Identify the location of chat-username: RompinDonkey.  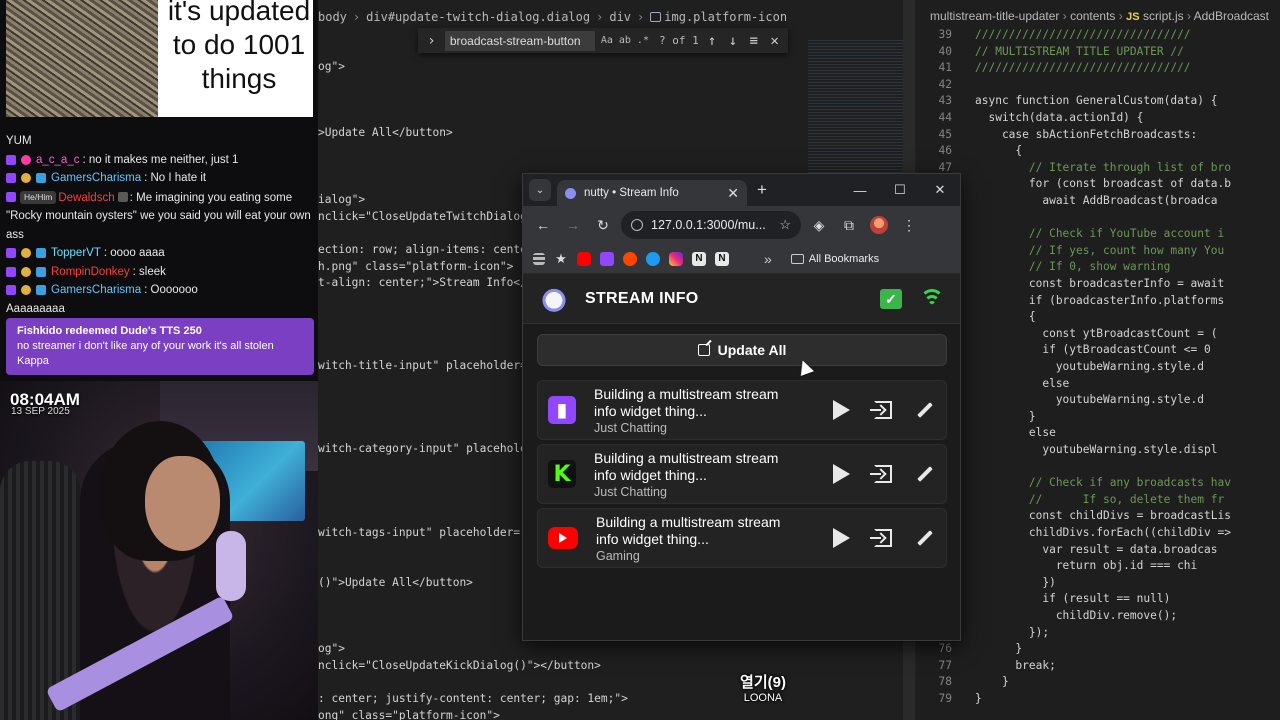
(90, 272).